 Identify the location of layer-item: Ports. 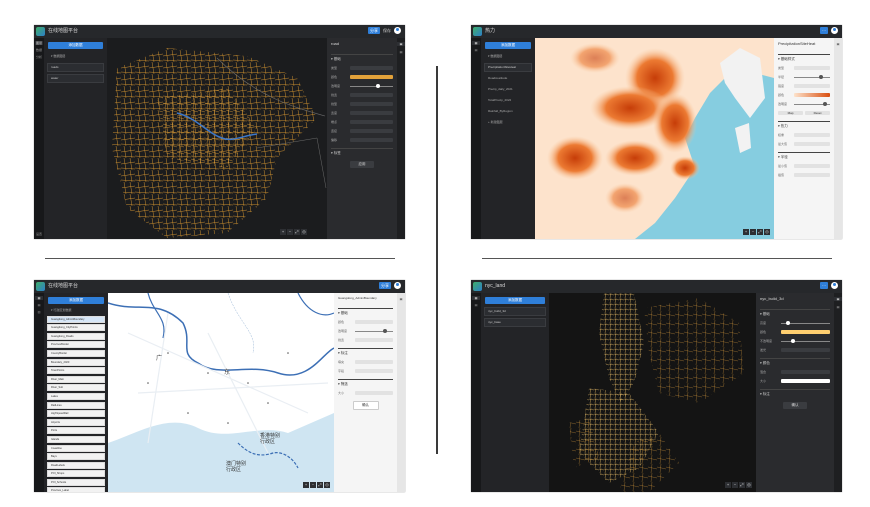
(76, 431).